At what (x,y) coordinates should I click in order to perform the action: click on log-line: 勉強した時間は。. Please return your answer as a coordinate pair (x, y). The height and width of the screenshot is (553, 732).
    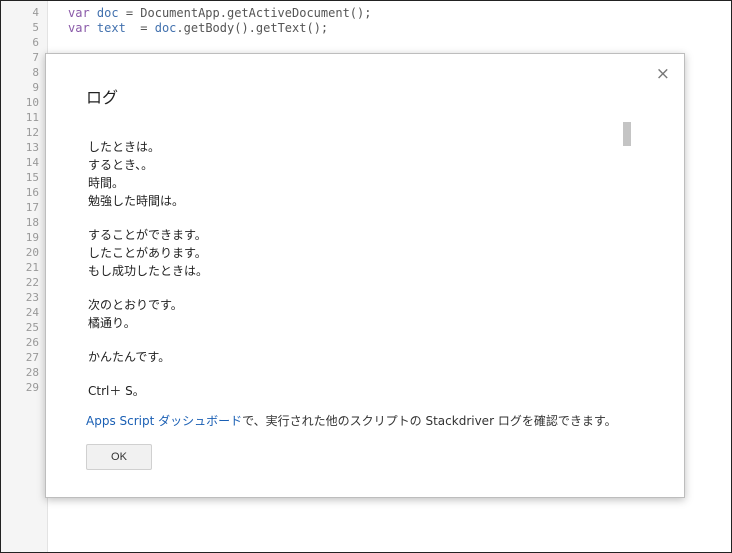
    Looking at the image, I should click on (136, 201).